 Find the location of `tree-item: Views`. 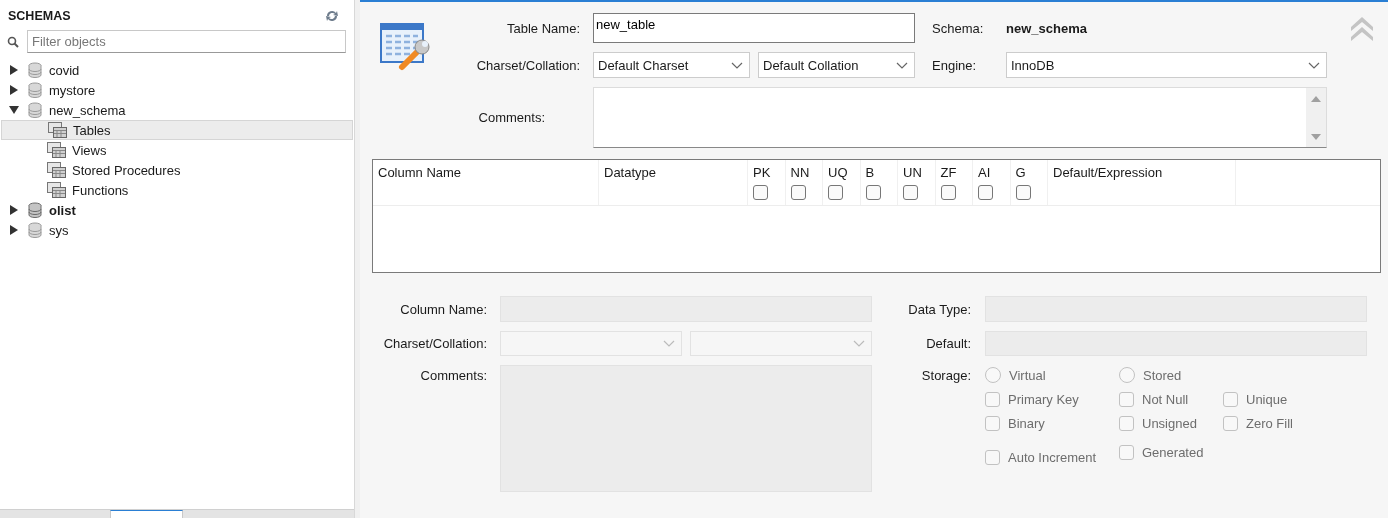

tree-item: Views is located at coordinates (177, 150).